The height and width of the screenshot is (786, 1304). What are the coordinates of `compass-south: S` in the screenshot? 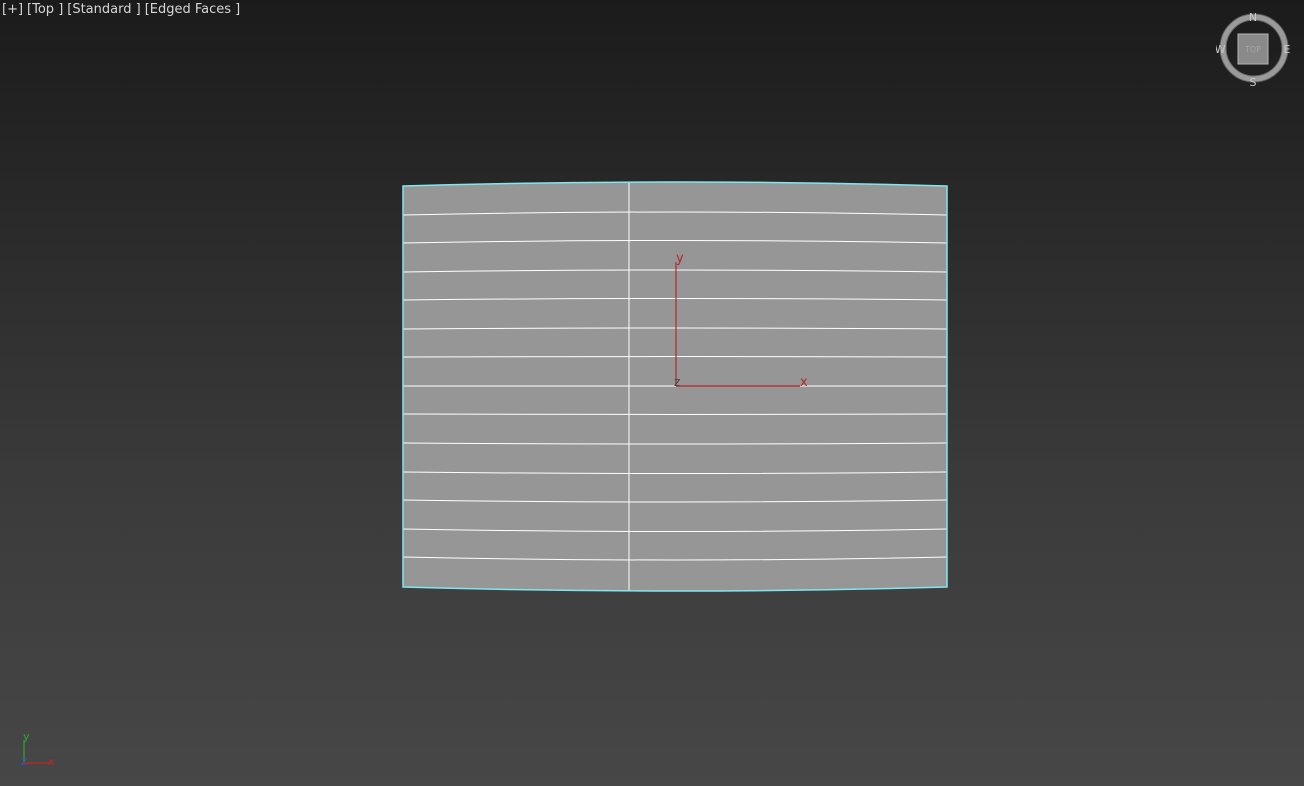 It's located at (1253, 81).